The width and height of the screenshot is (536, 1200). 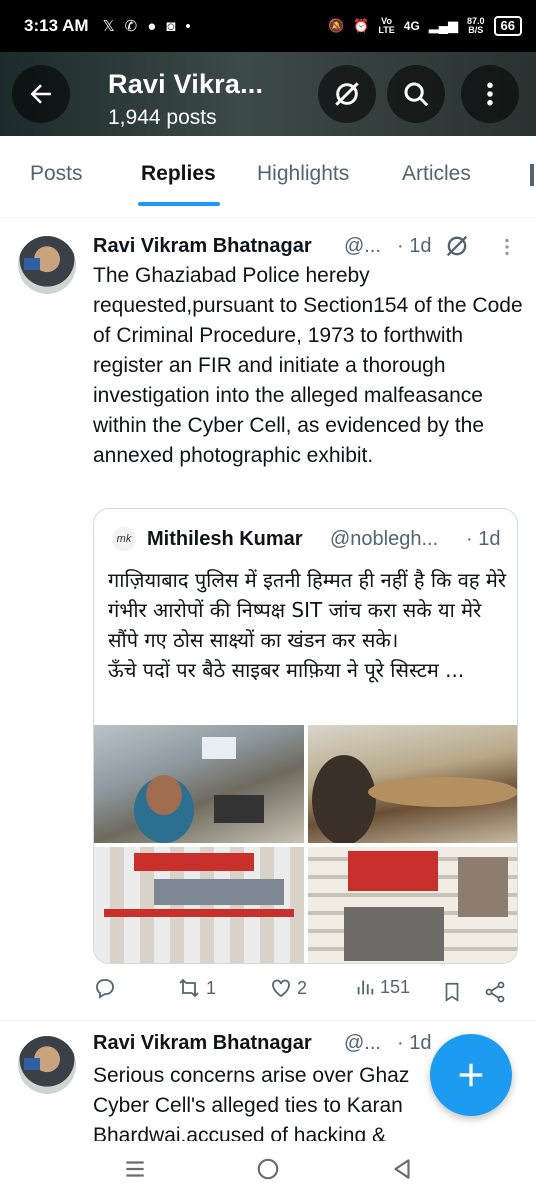 I want to click on system-nav-bar, so click(x=268, y=1171).